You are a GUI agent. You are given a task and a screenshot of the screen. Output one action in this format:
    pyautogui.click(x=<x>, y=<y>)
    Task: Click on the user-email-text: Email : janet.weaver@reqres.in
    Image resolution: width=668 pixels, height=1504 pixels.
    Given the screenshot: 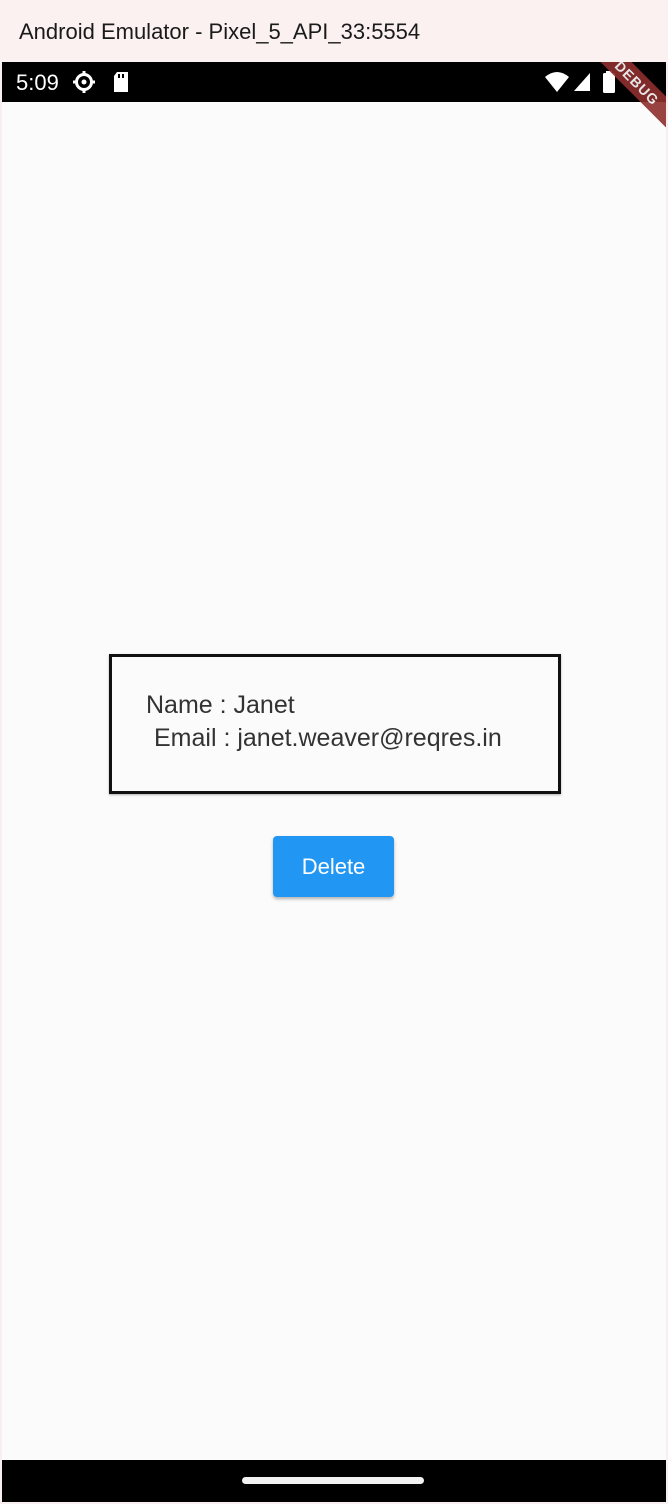 What is the action you would take?
    pyautogui.click(x=328, y=738)
    